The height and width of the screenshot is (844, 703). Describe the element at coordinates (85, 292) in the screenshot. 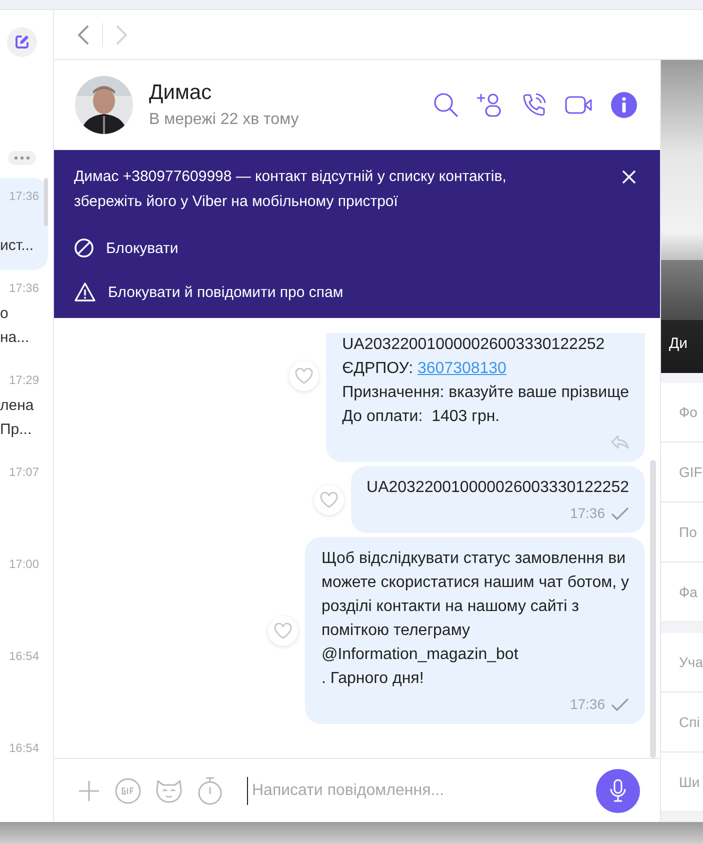

I see `warning-icon` at that location.